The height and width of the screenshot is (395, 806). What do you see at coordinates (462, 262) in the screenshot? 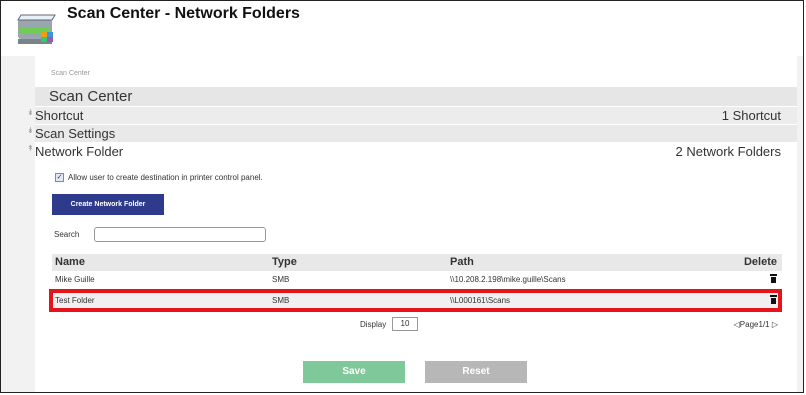
I see `column-path: Path` at bounding box center [462, 262].